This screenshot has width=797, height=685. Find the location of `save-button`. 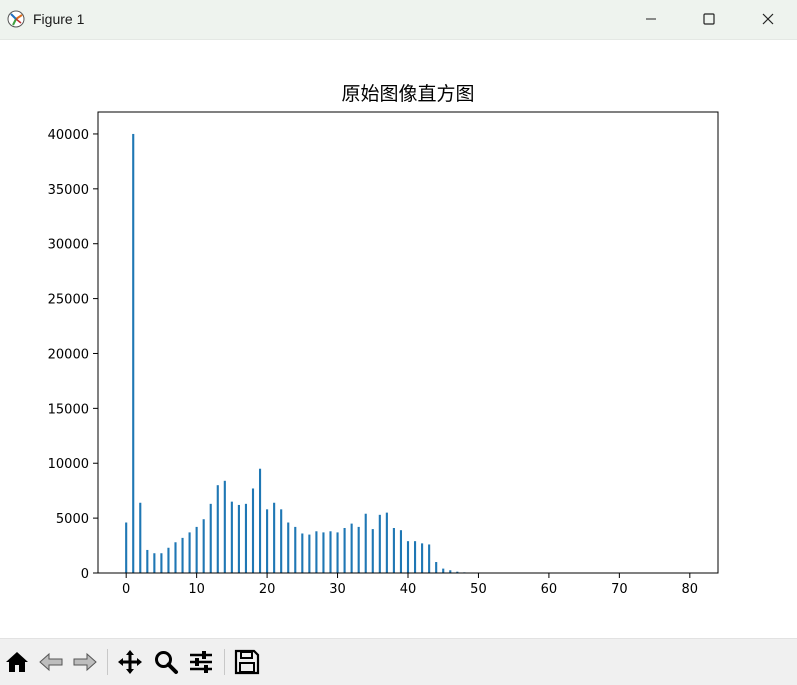

save-button is located at coordinates (247, 662).